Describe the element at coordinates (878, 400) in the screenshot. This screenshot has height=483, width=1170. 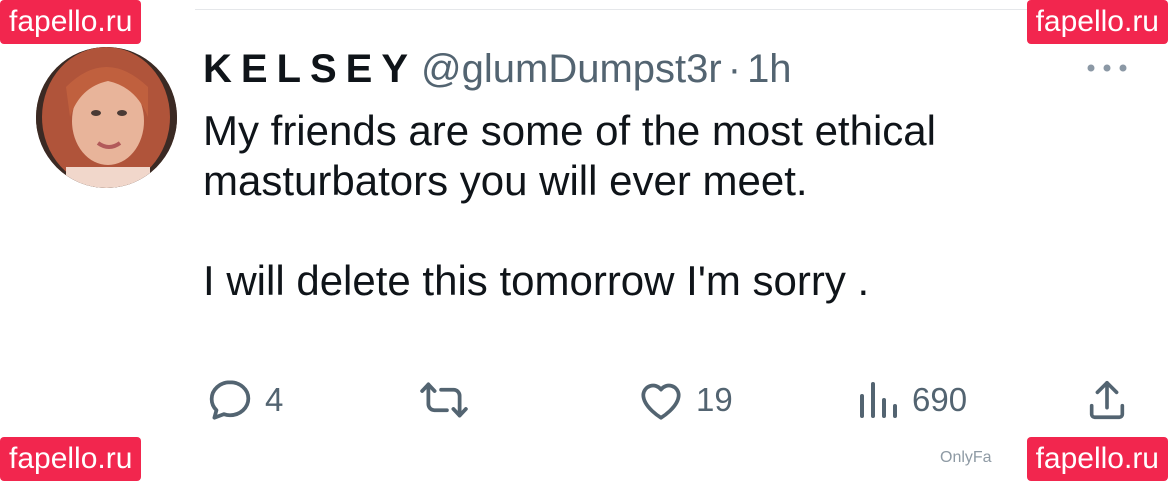
I see `analytics-icon` at that location.